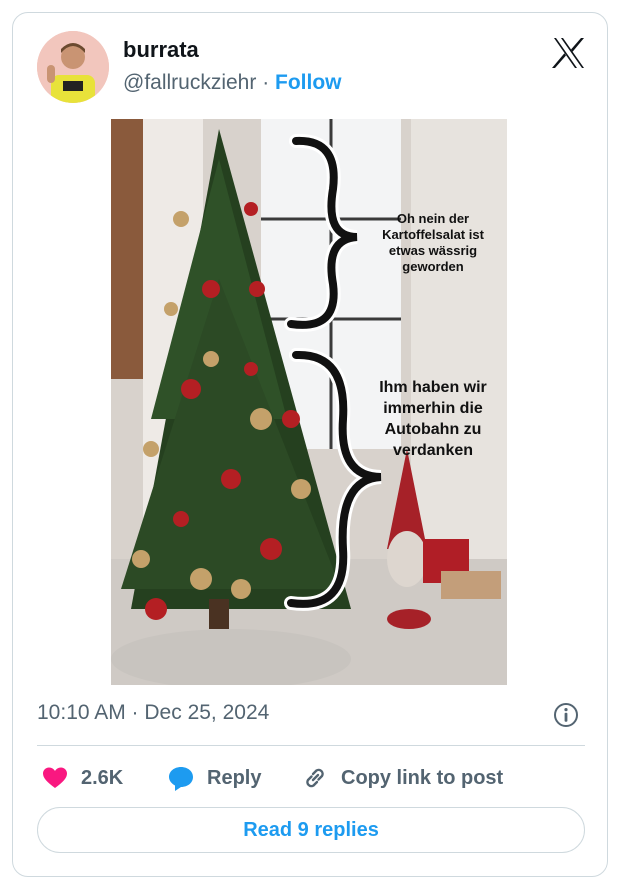 The image size is (620, 889). What do you see at coordinates (422, 777) in the screenshot?
I see `copy-link-label: Copy link to post` at bounding box center [422, 777].